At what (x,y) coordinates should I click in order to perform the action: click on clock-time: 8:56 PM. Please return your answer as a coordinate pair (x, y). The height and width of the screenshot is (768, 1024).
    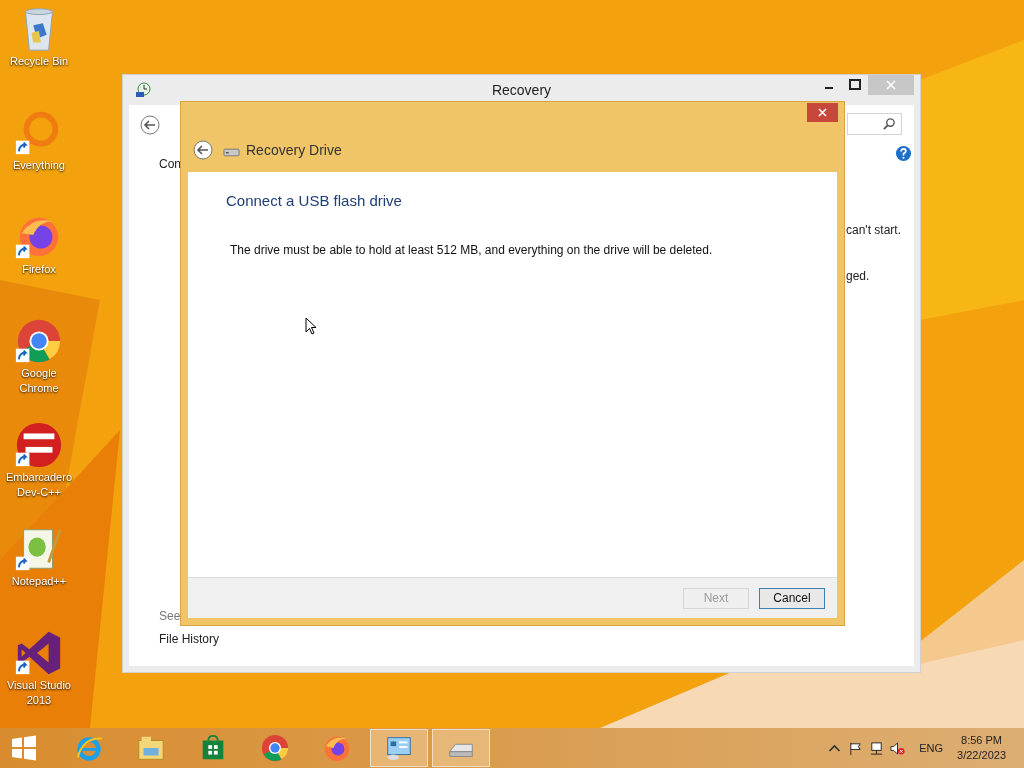
    Looking at the image, I should click on (981, 740).